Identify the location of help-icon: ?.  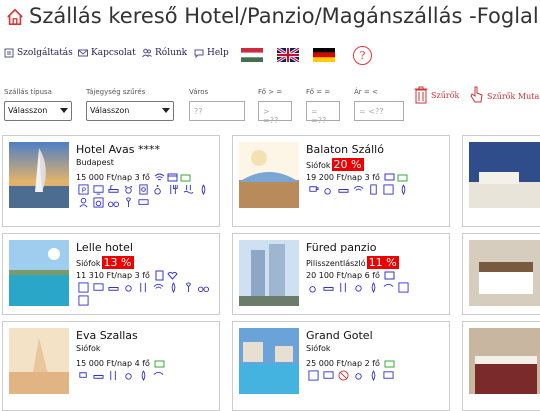
(362, 55).